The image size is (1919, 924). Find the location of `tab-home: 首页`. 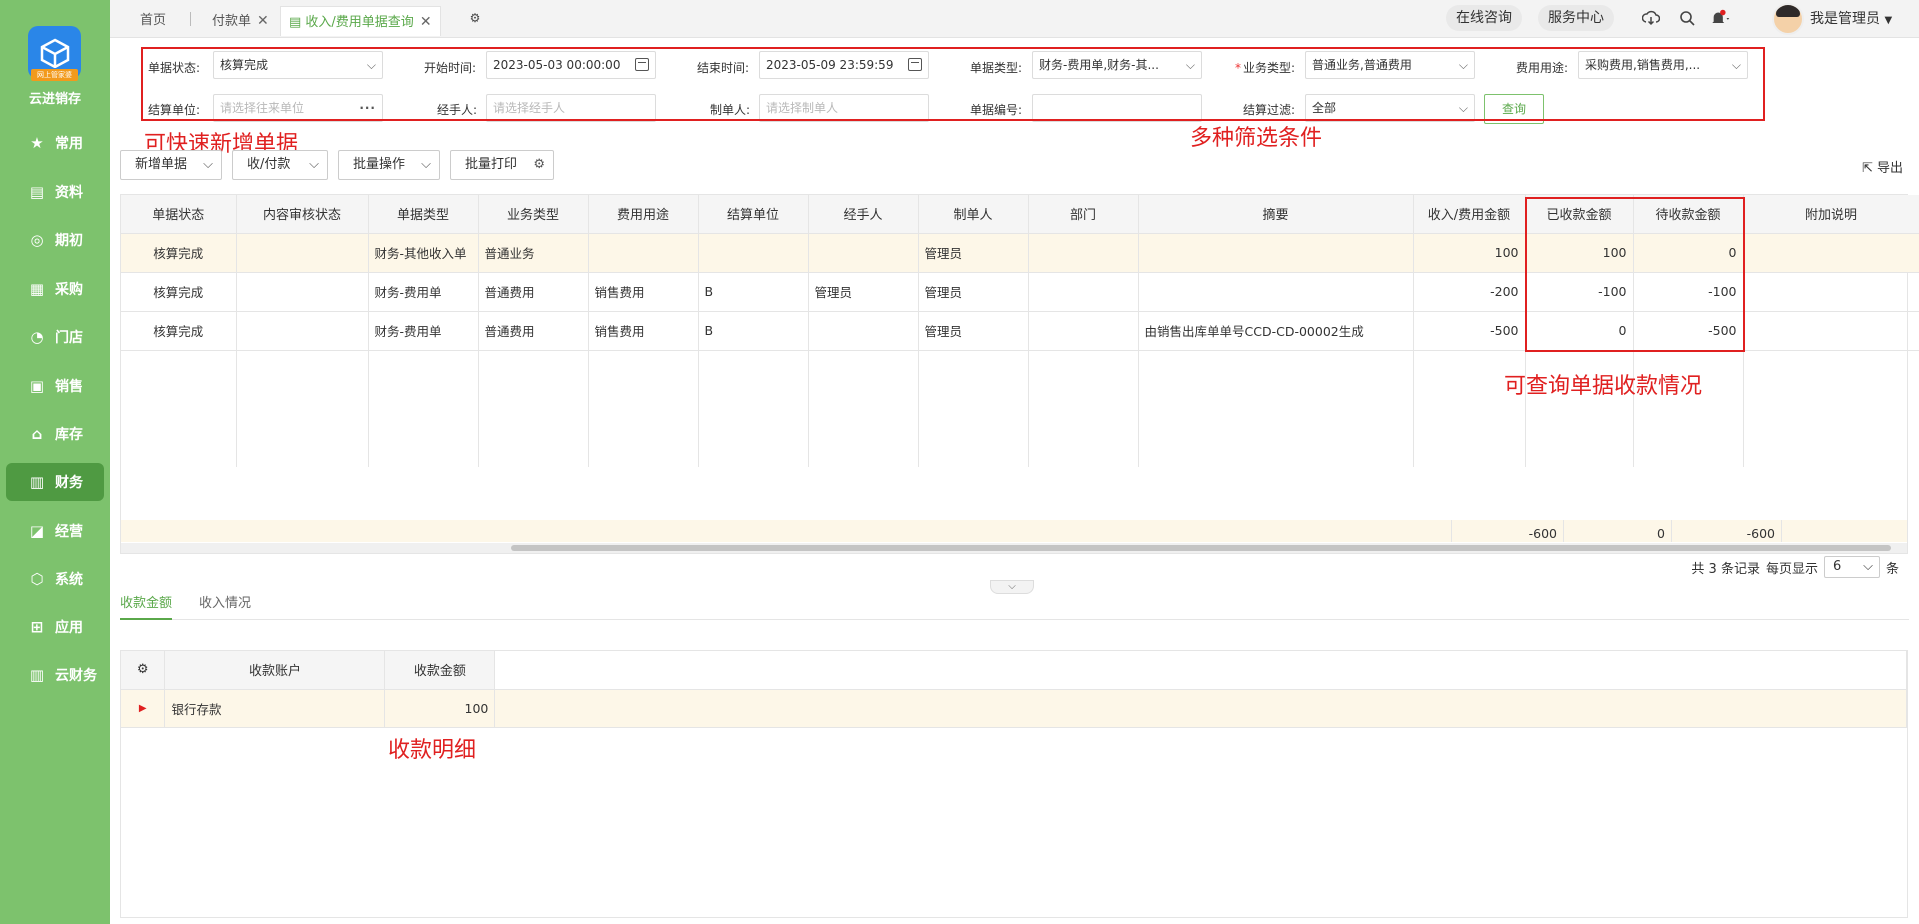

tab-home: 首页 is located at coordinates (153, 21).